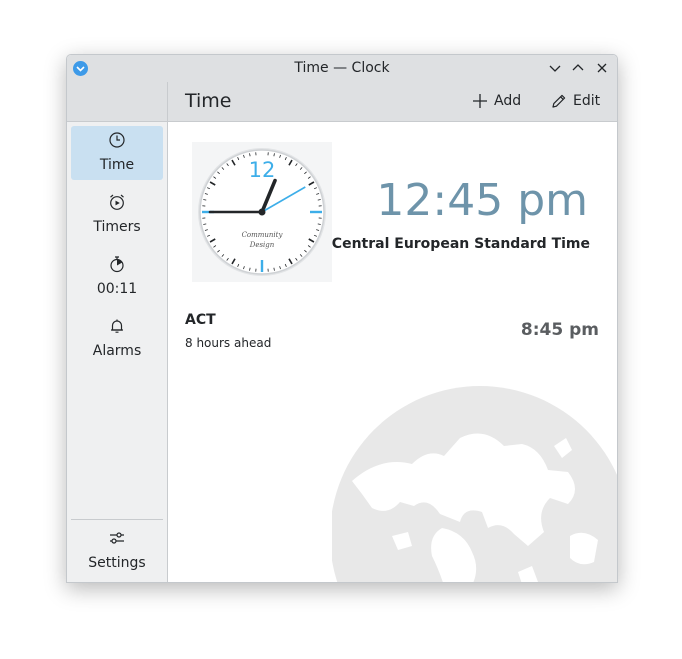 Image resolution: width=682 pixels, height=659 pixels. Describe the element at coordinates (474, 484) in the screenshot. I see `globe-watermark-icon` at that location.